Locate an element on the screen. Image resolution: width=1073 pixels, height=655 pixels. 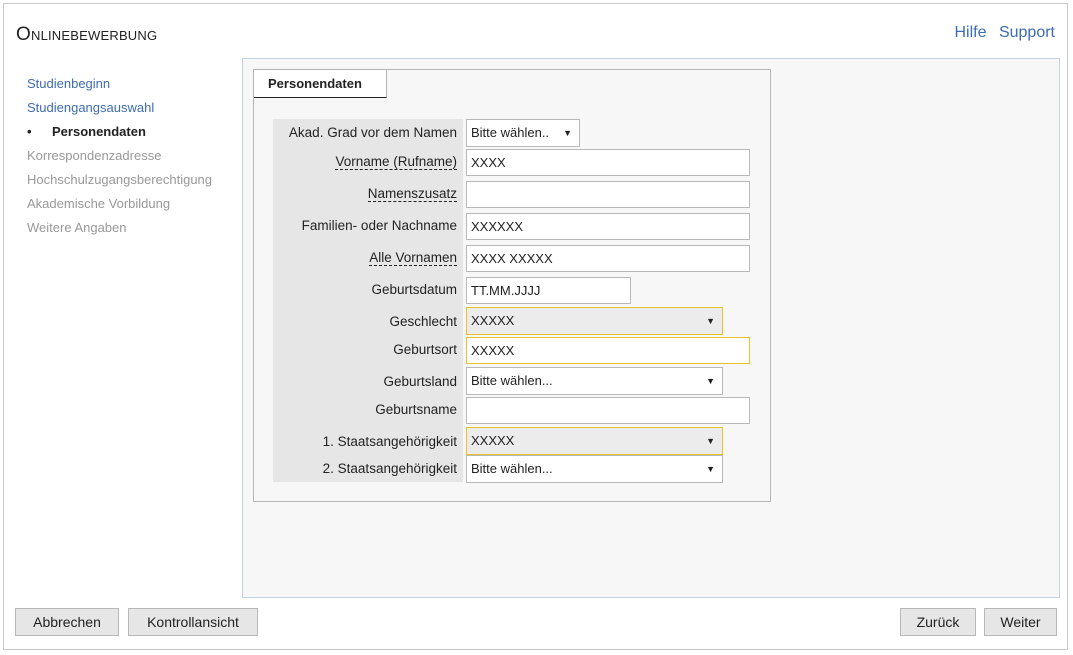
label-staatsangehoerigkeit-2: 2. Staatsangehörigkeit is located at coordinates (389, 468).